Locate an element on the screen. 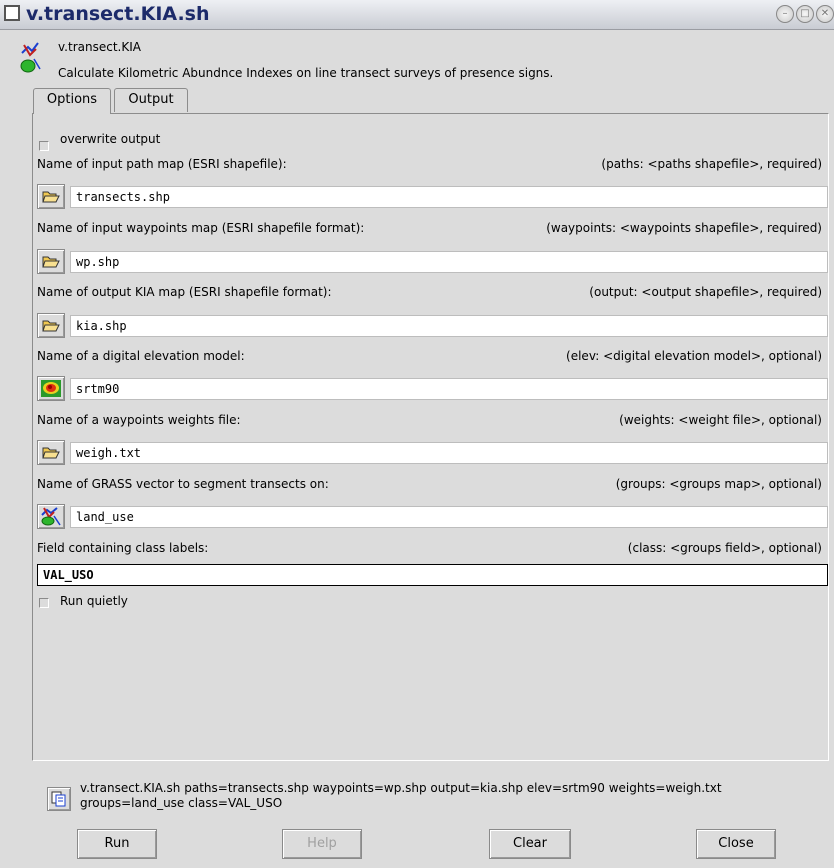  copy-icon is located at coordinates (58, 799).